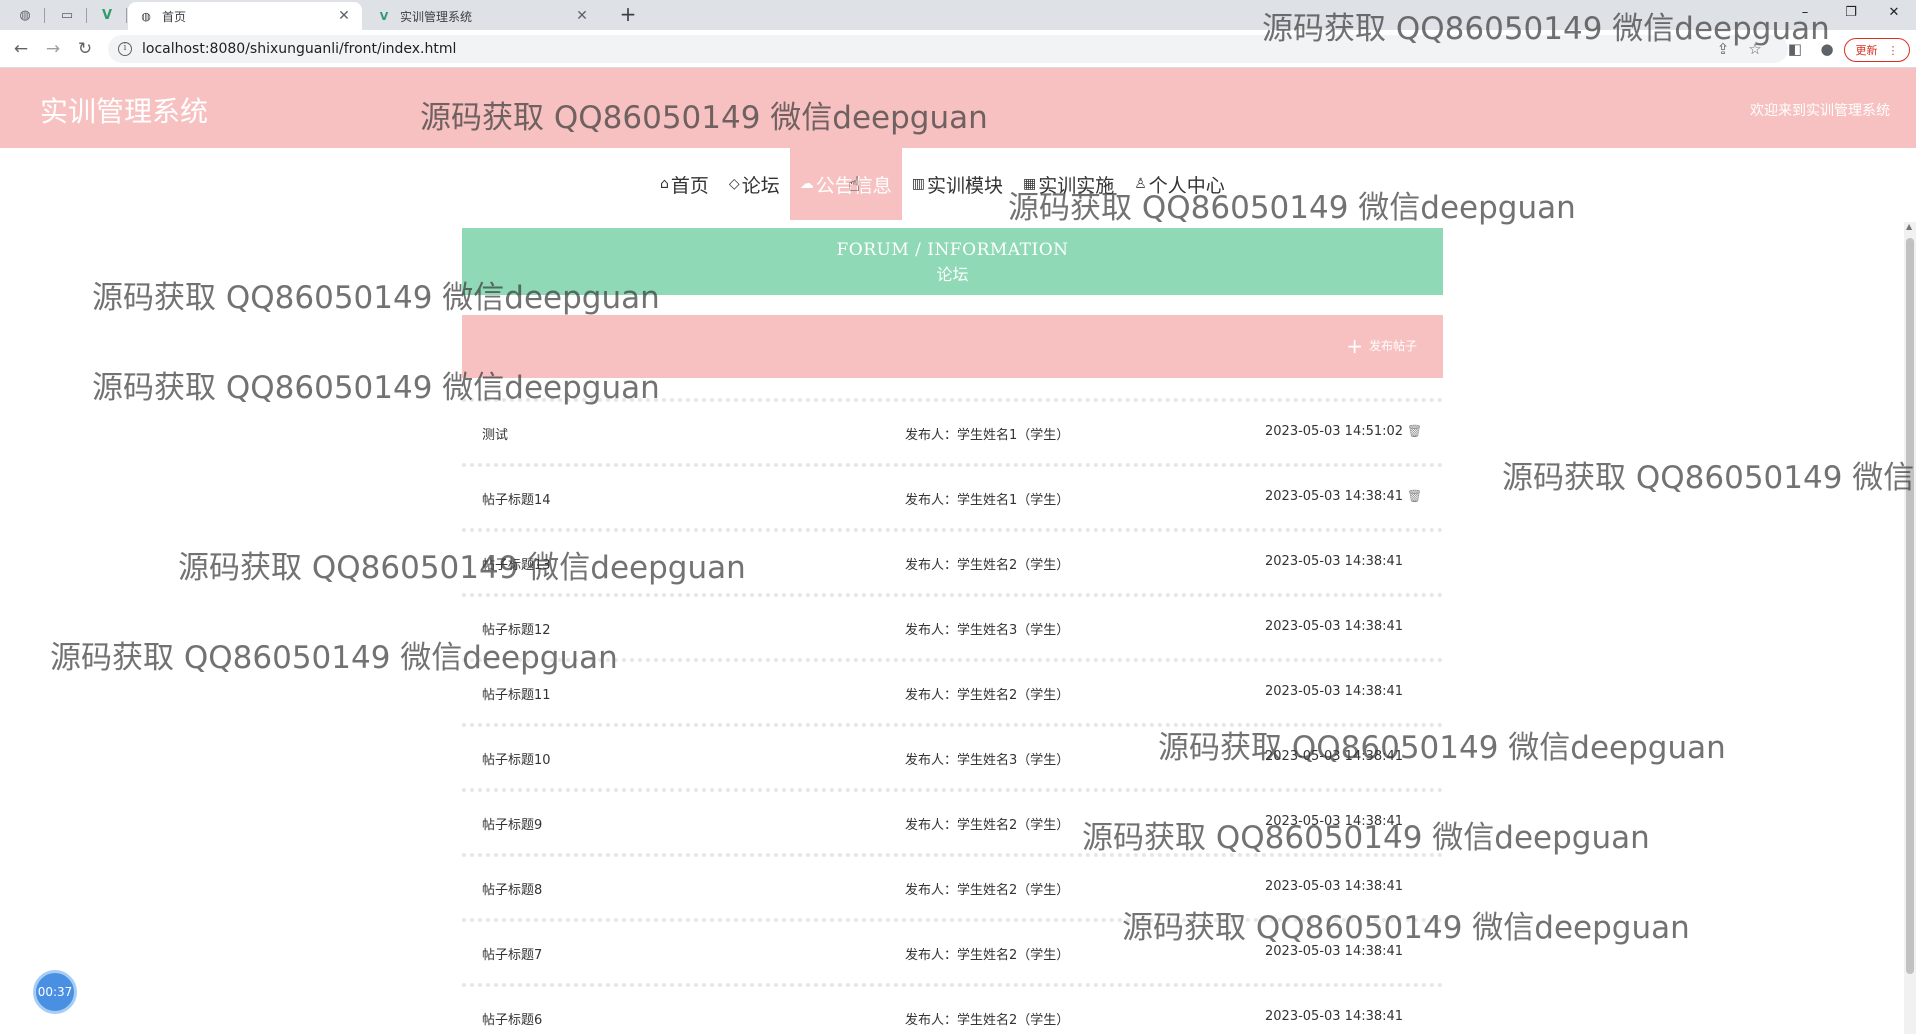 This screenshot has width=1916, height=1034. What do you see at coordinates (245, 16) in the screenshot?
I see `tab-home: ◍ 首页 ✕` at bounding box center [245, 16].